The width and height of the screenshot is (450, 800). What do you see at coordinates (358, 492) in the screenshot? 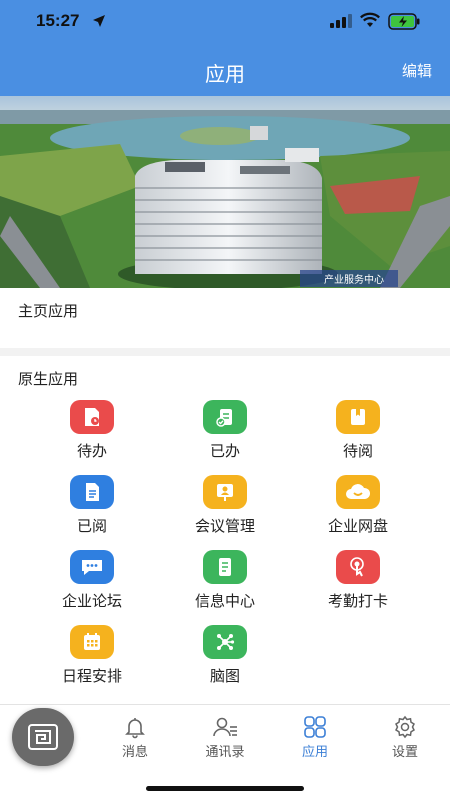
I see `cloud-drive-icon` at bounding box center [358, 492].